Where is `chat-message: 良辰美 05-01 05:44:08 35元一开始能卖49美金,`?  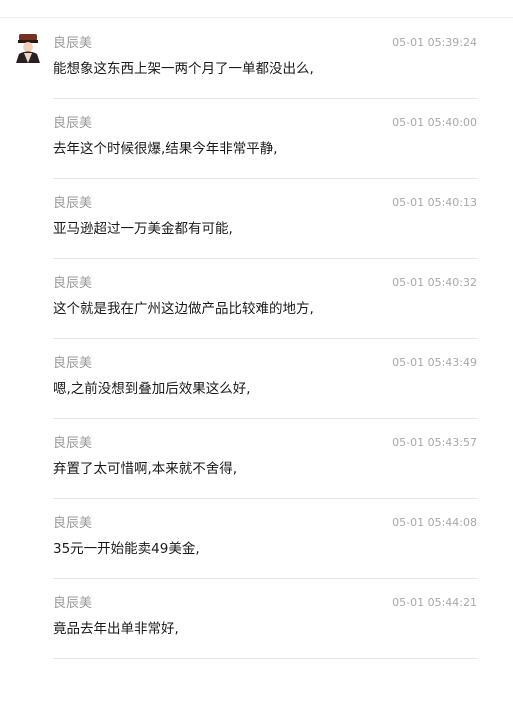 chat-message: 良辰美 05-01 05:44:08 35元一开始能卖49美金, is located at coordinates (256, 539).